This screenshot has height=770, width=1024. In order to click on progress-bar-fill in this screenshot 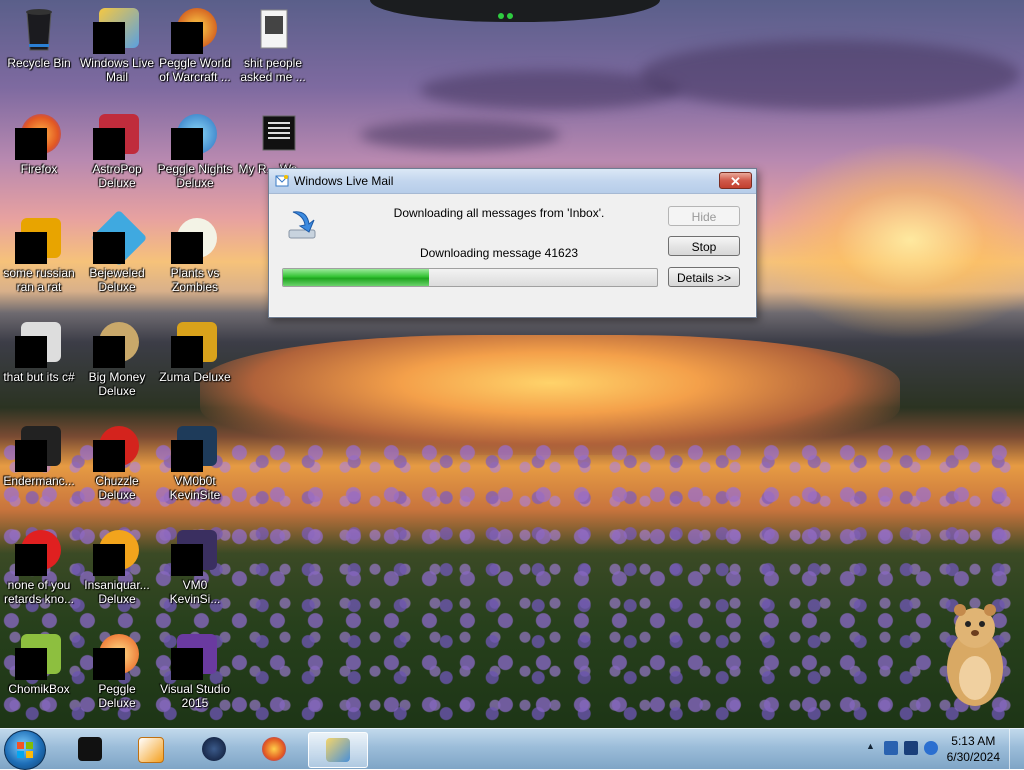, I will do `click(356, 277)`.